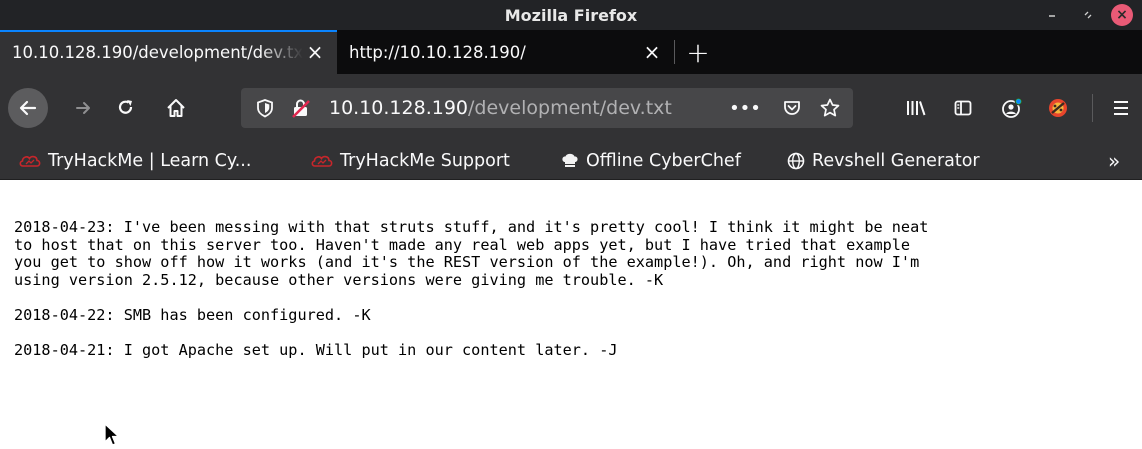  I want to click on mouse-cursor-icon, so click(112, 434).